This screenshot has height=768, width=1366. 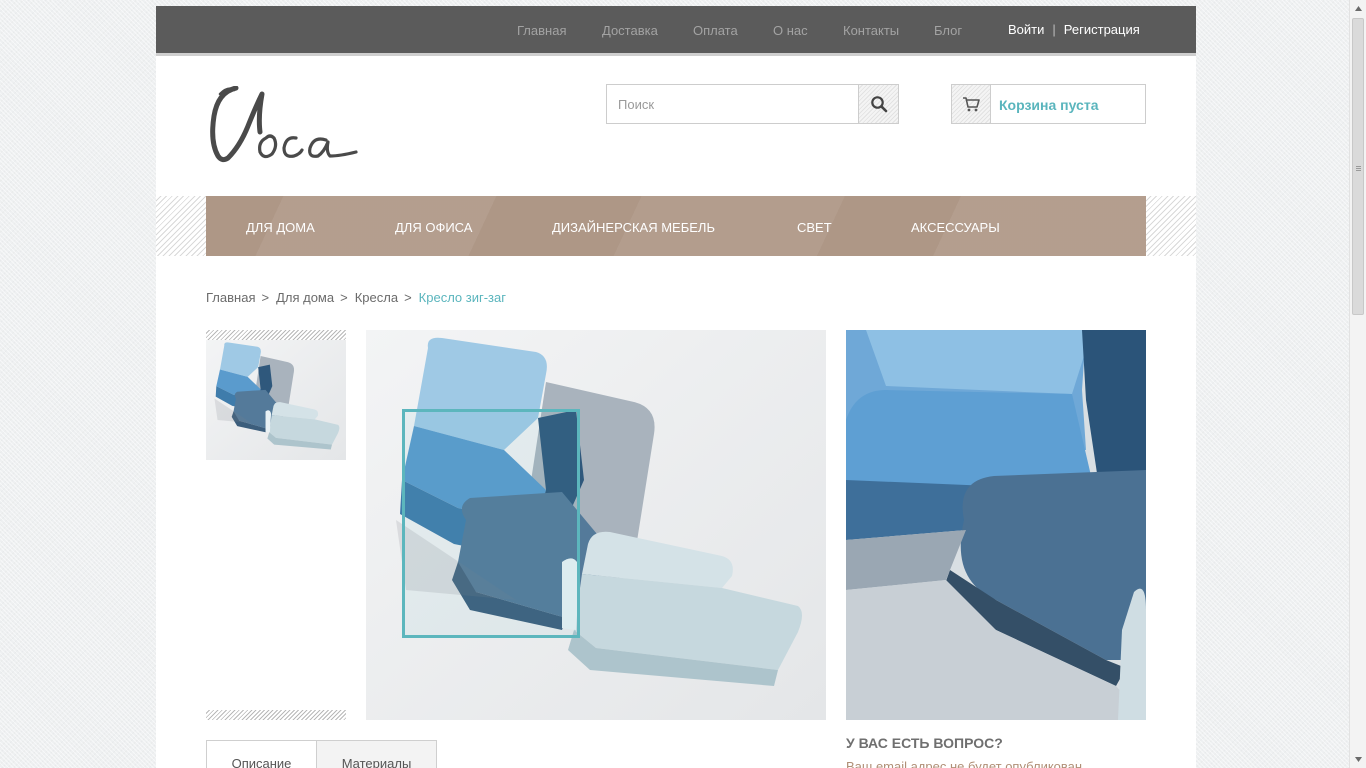 I want to click on register-link: Регистрация, so click(x=1102, y=29).